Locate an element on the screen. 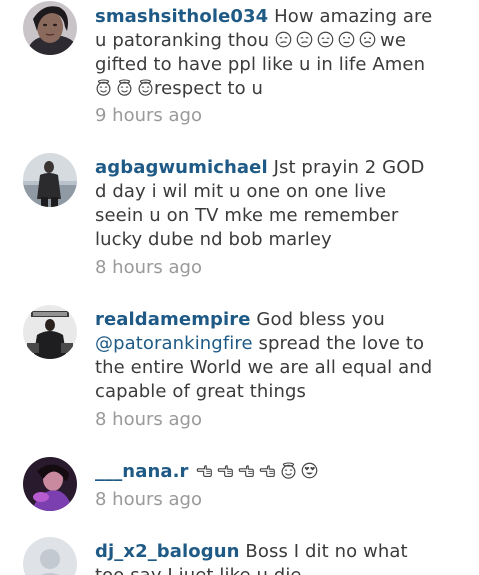 The height and width of the screenshot is (575, 479). comment-username: ___nana.r is located at coordinates (142, 471).